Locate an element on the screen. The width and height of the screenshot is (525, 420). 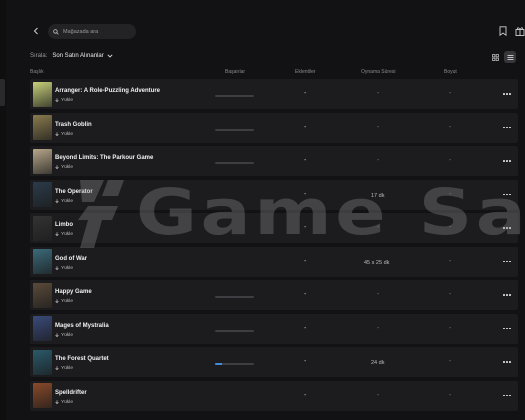
game-title: Limbo is located at coordinates (64, 225).